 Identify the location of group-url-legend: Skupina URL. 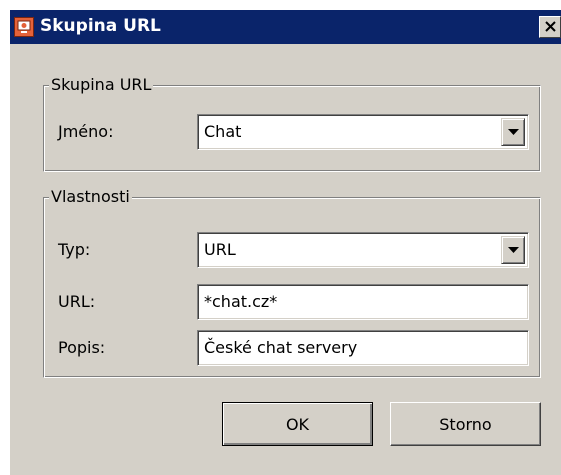
(101, 84).